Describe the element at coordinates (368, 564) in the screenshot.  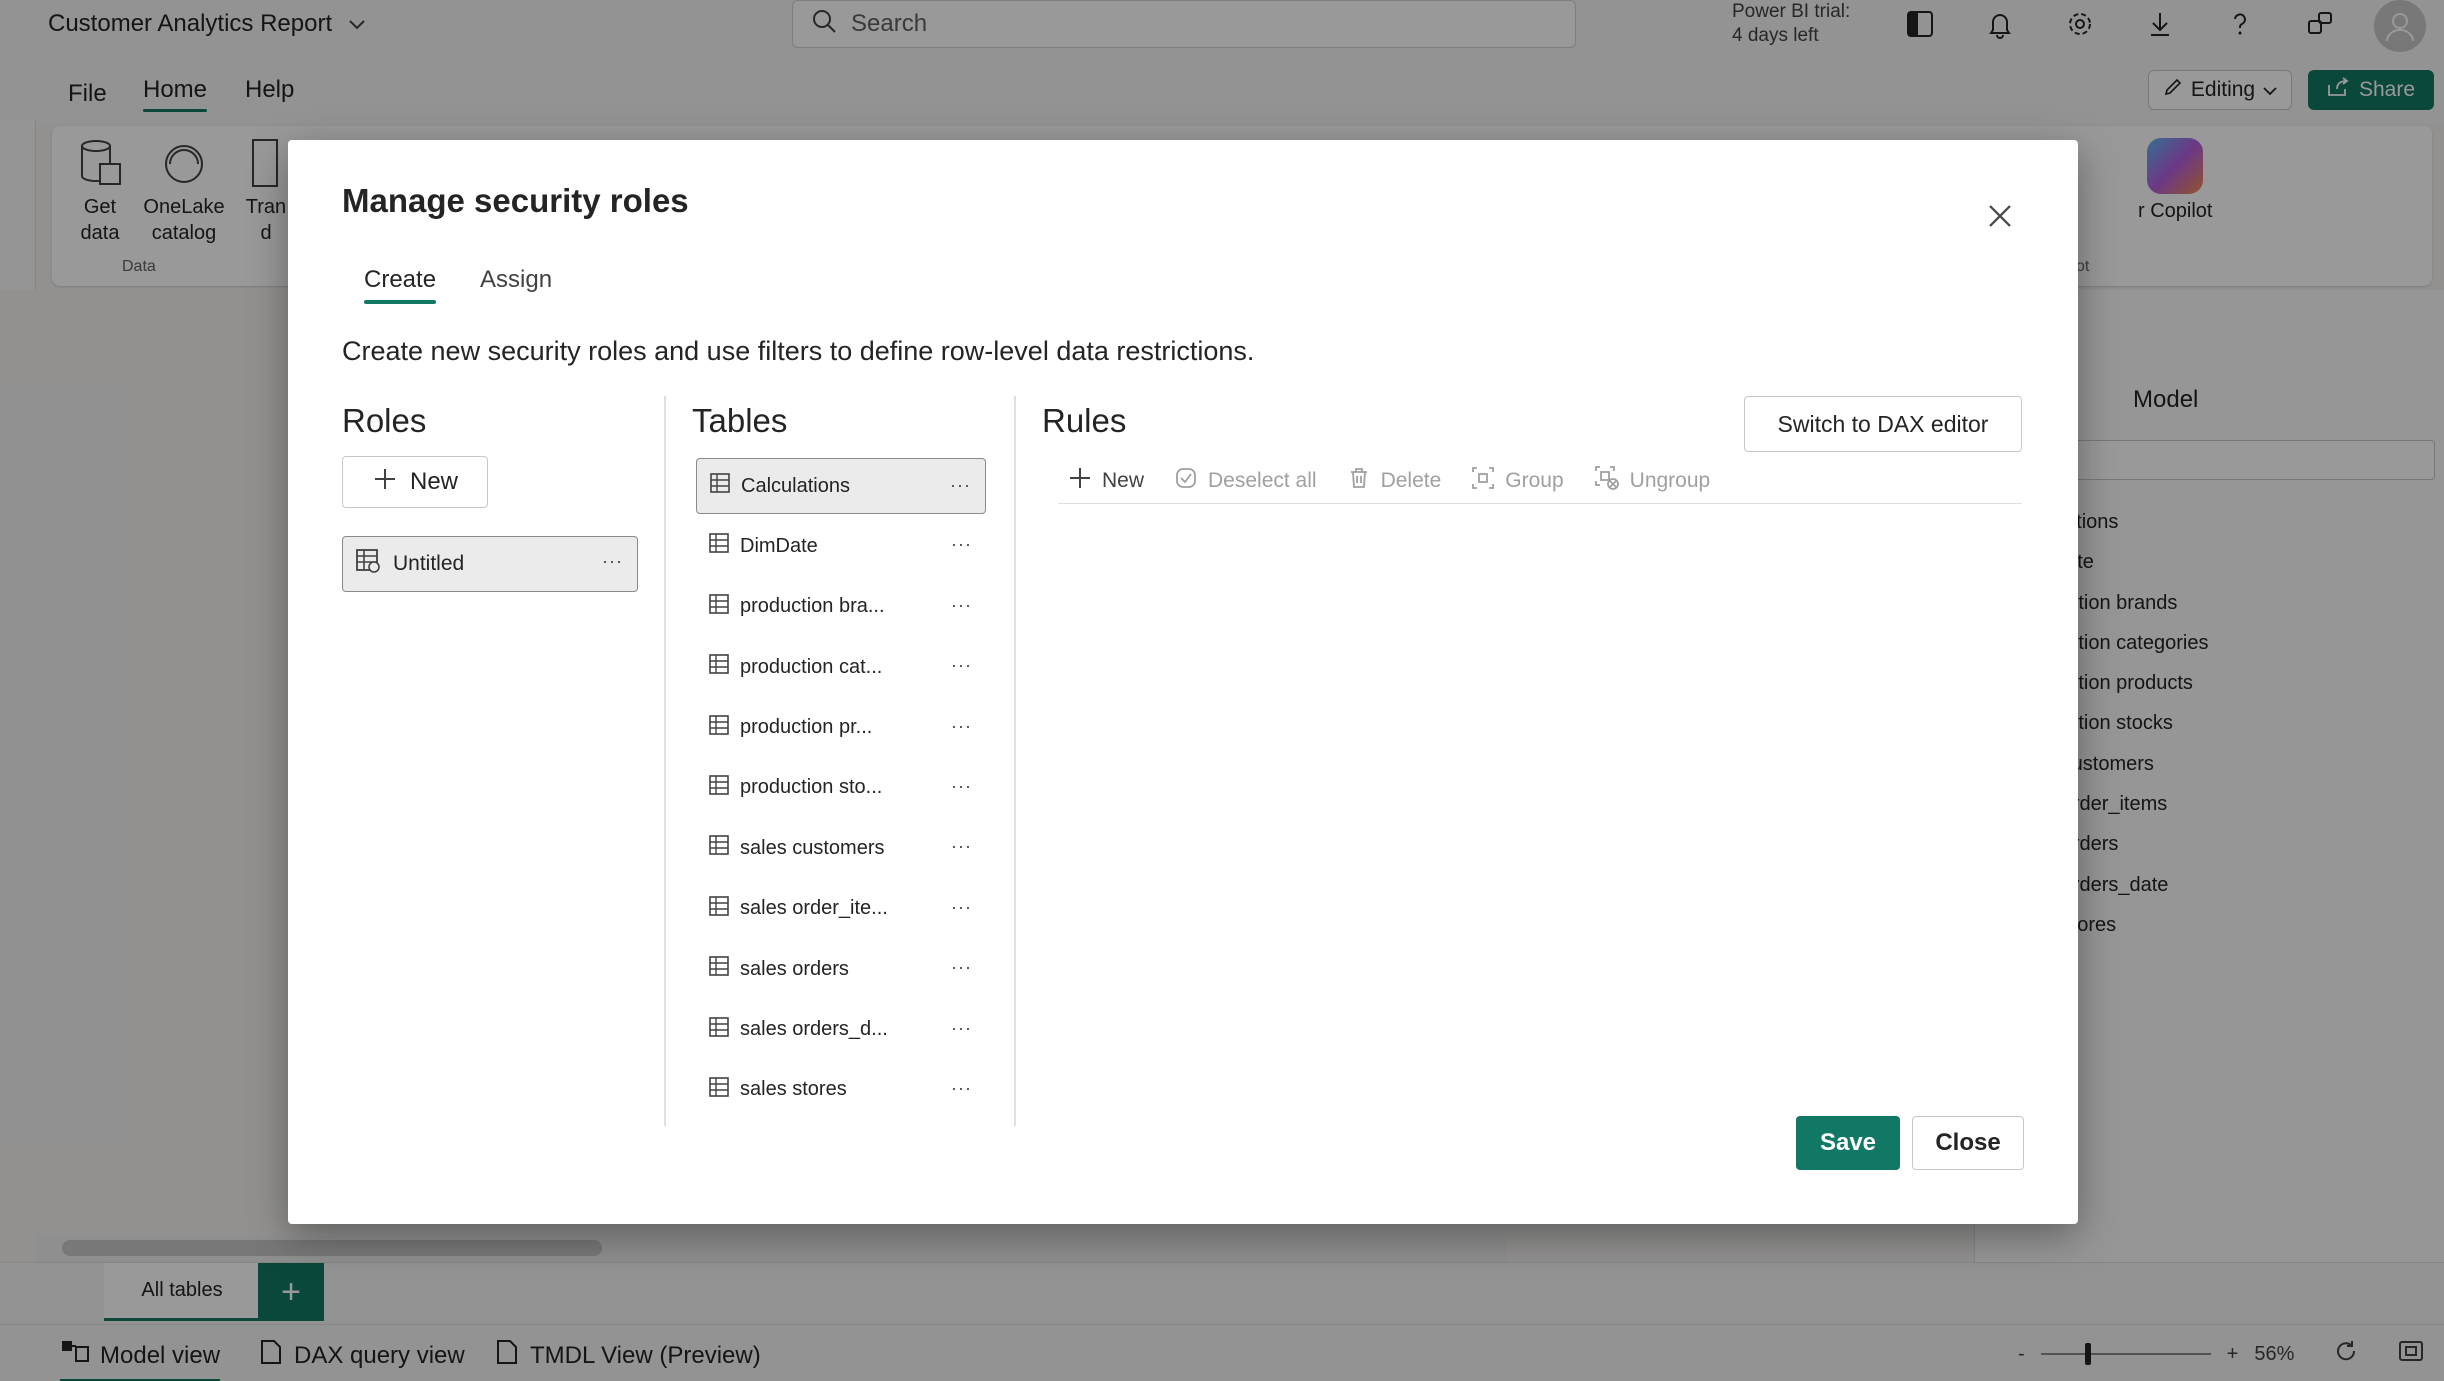
I see `role-table-icon` at that location.